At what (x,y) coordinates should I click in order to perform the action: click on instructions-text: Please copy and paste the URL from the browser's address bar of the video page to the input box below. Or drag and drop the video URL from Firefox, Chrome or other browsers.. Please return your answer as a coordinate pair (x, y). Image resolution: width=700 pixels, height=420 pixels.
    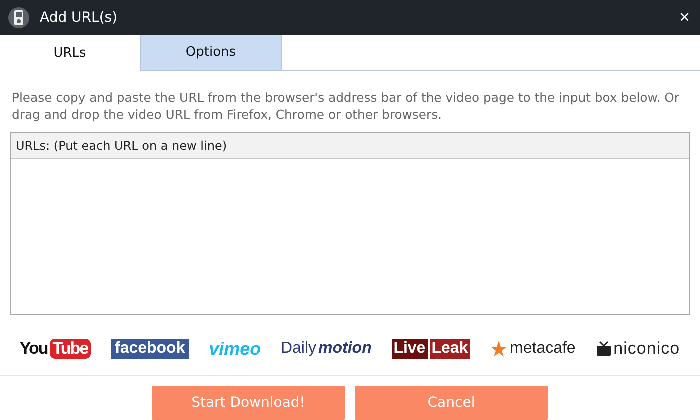
    Looking at the image, I should click on (346, 106).